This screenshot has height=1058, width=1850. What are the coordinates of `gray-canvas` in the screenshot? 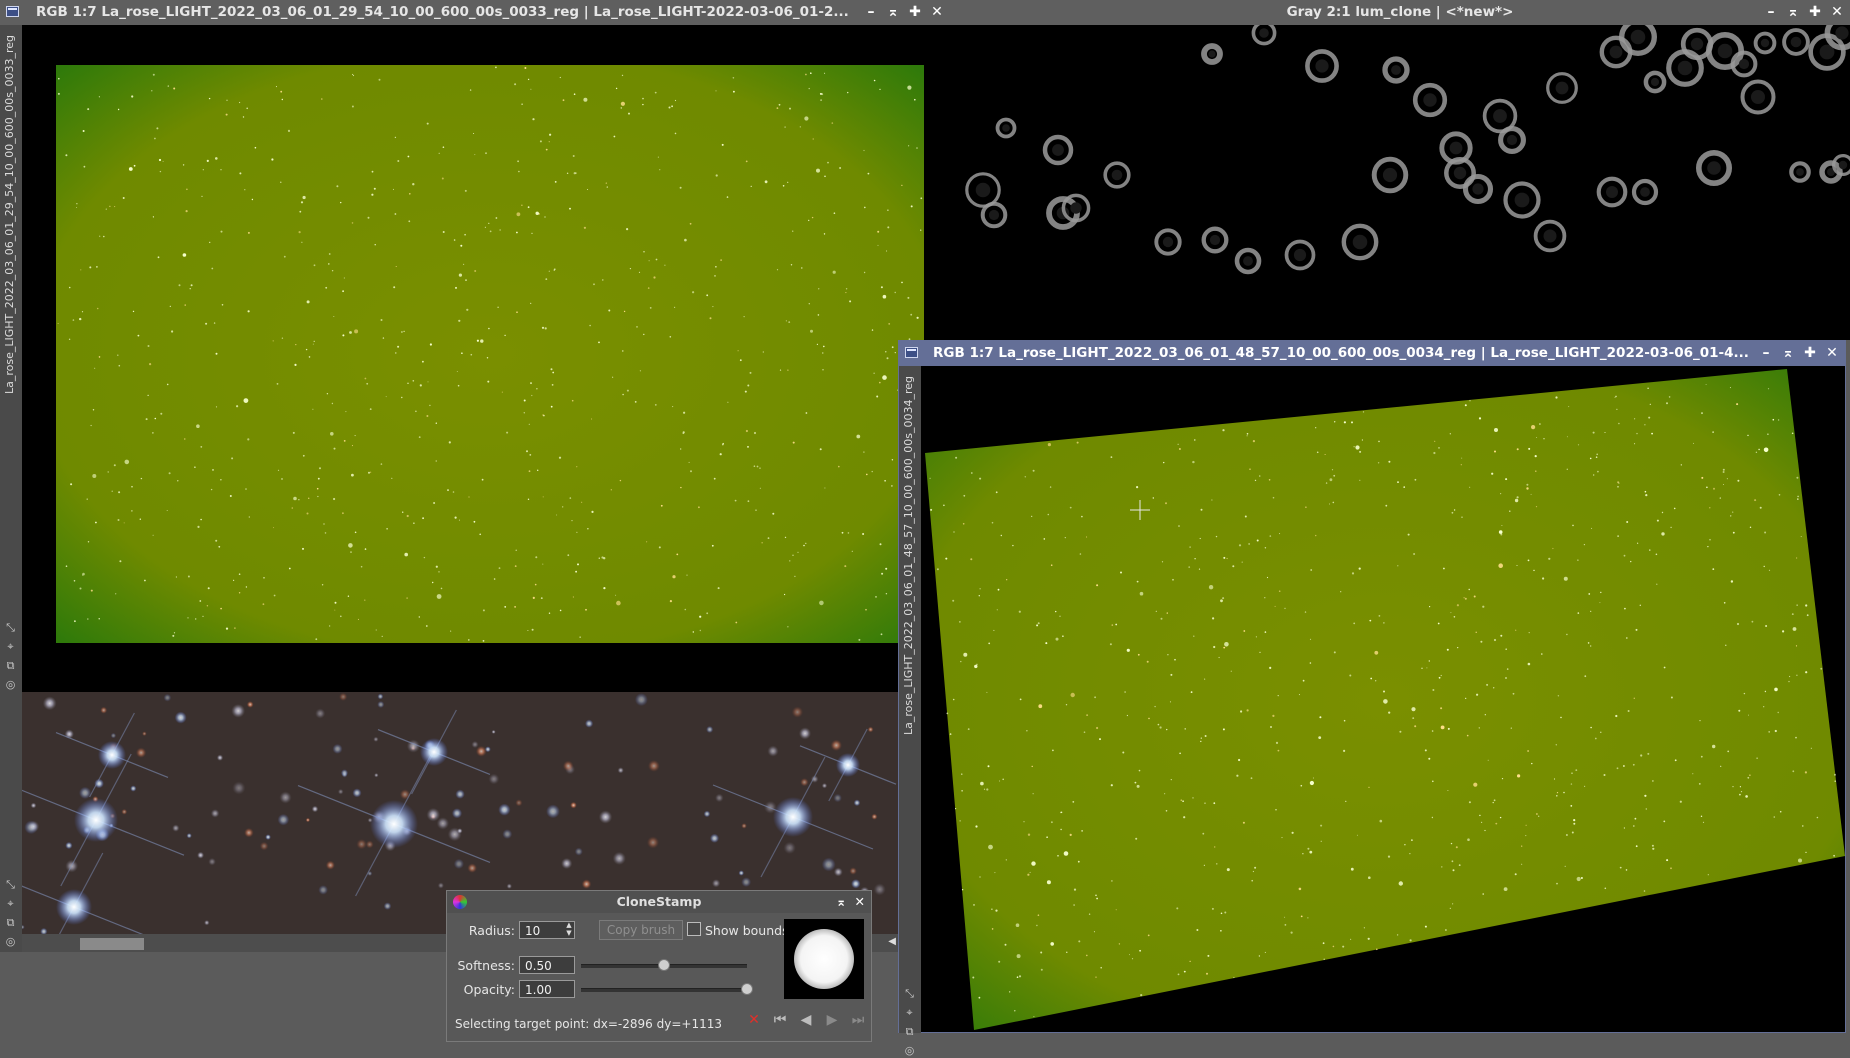 It's located at (1400, 182).